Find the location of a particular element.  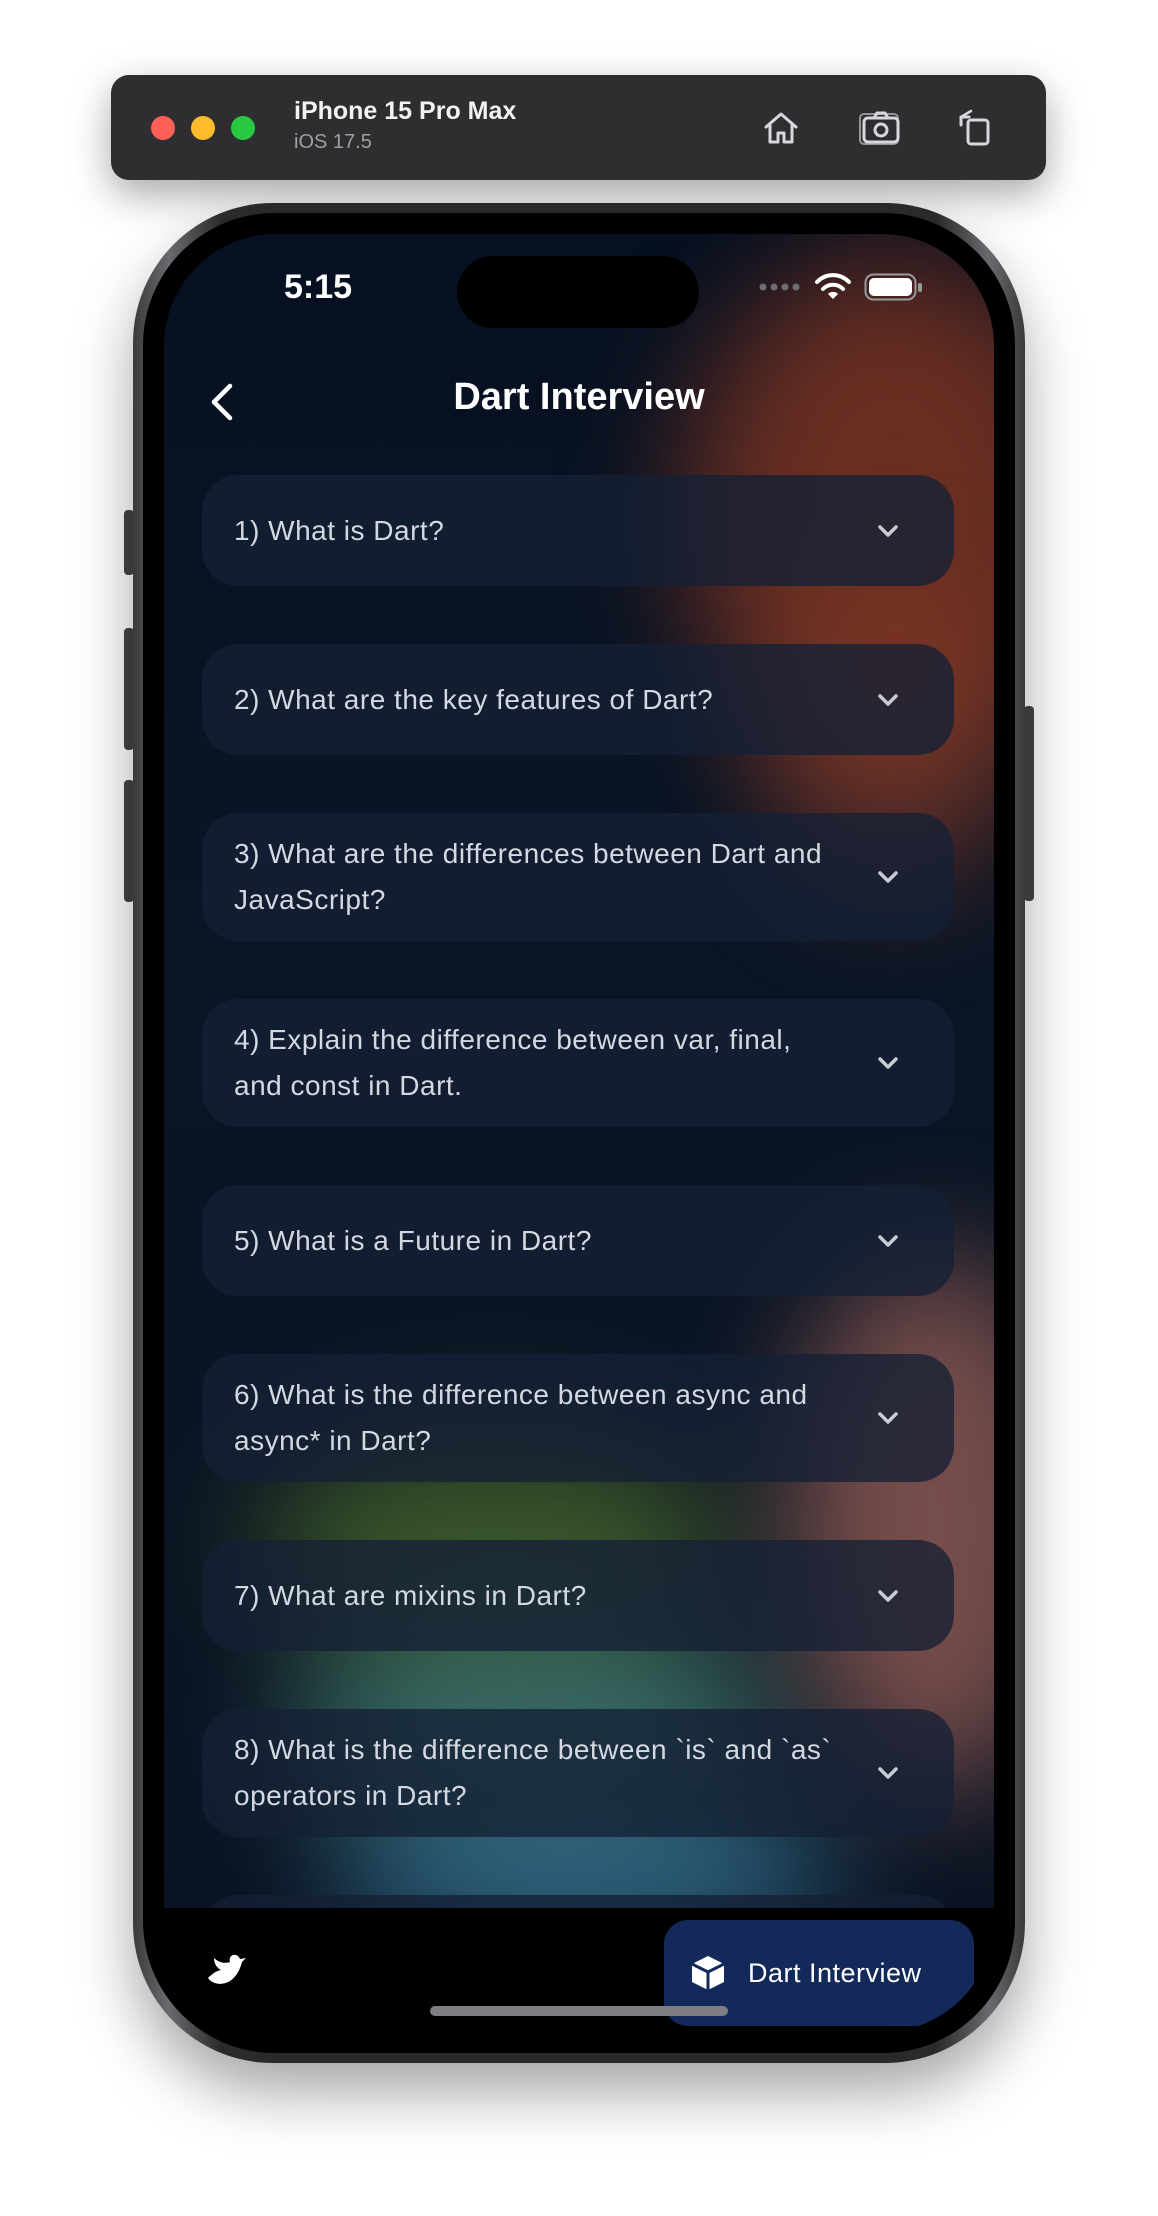

home-button is located at coordinates (781, 128).